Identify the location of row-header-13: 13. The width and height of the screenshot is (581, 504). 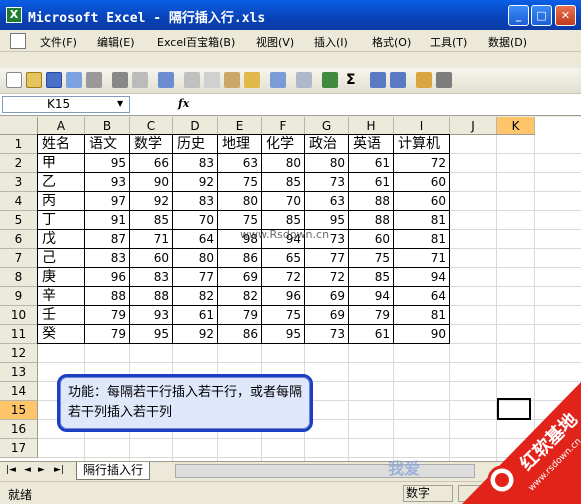
(19, 372).